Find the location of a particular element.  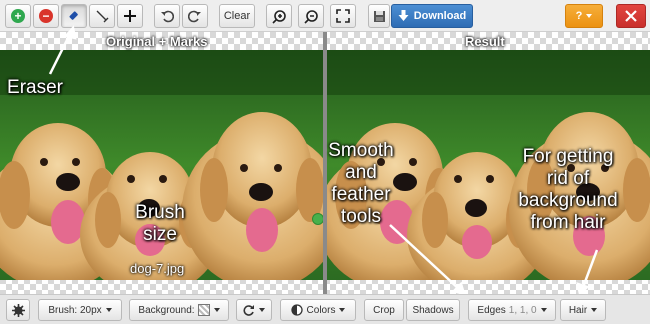

eraser-button is located at coordinates (74, 16).